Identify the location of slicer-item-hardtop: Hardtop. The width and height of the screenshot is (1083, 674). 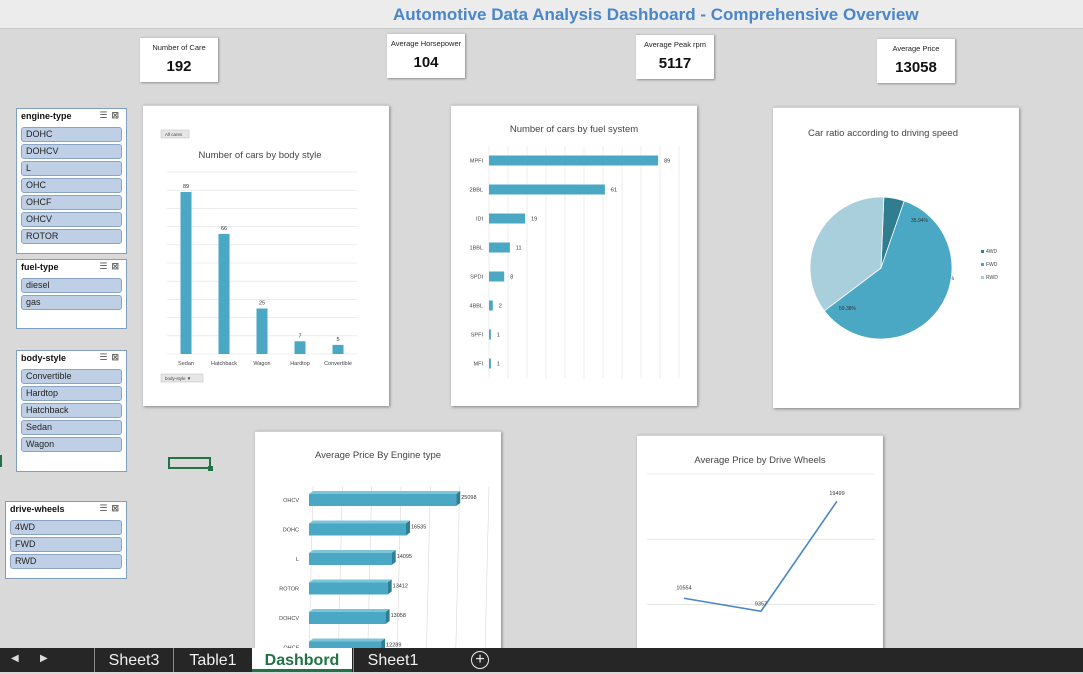
(71, 393).